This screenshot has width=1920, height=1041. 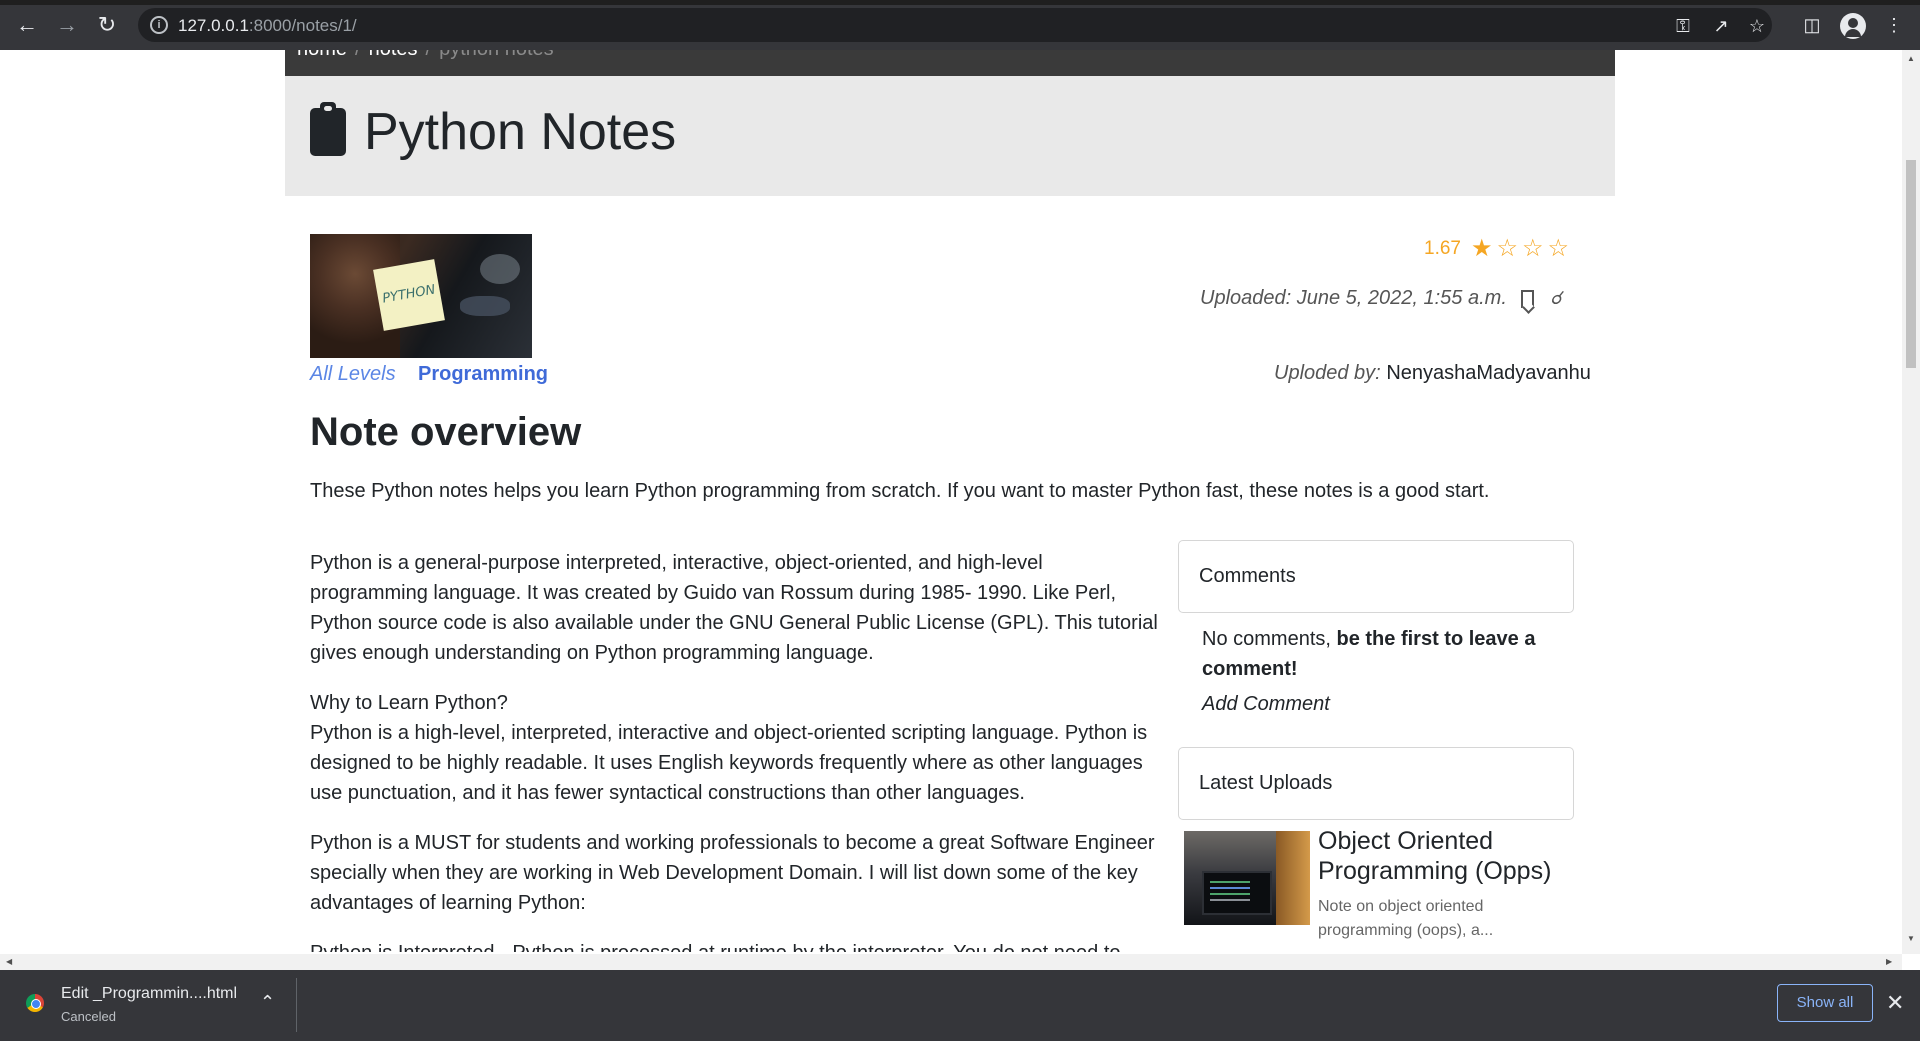 I want to click on vertical-scrollbar: ▲ ▼, so click(x=1911, y=502).